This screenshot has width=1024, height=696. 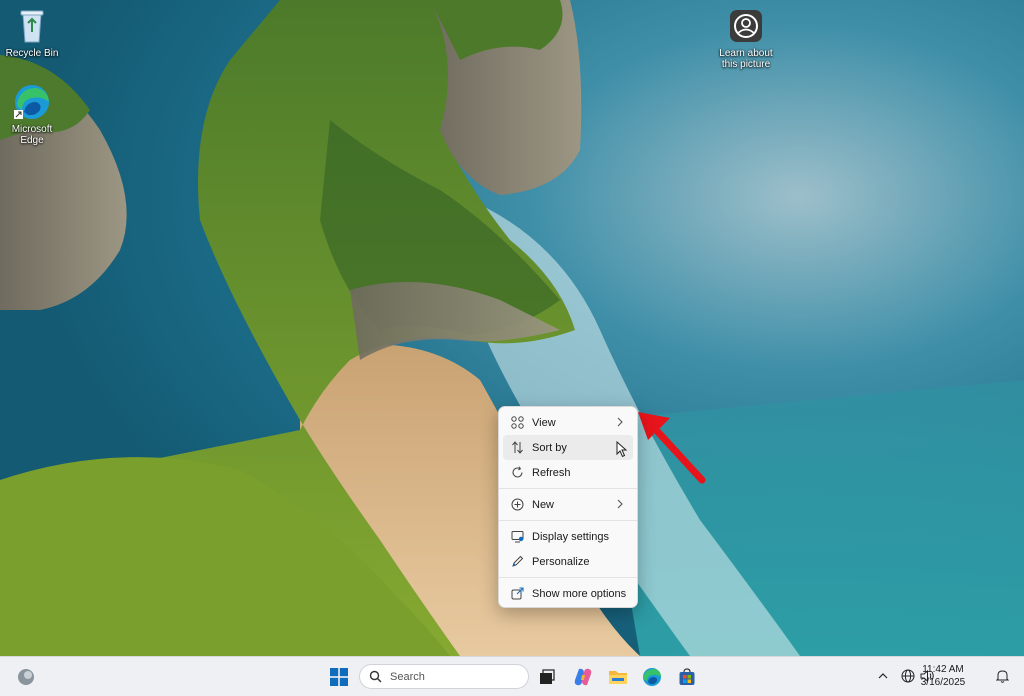 What do you see at coordinates (517, 505) in the screenshot?
I see `plus-circle-icon` at bounding box center [517, 505].